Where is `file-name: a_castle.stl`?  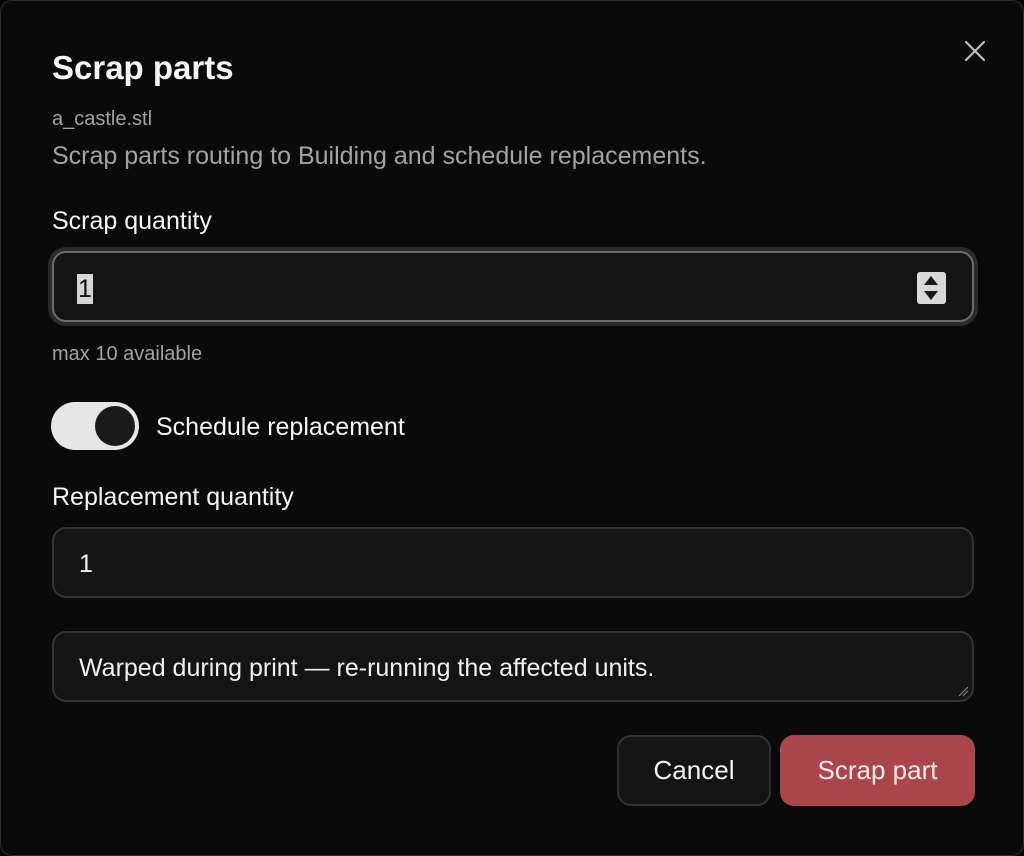
file-name: a_castle.stl is located at coordinates (102, 119).